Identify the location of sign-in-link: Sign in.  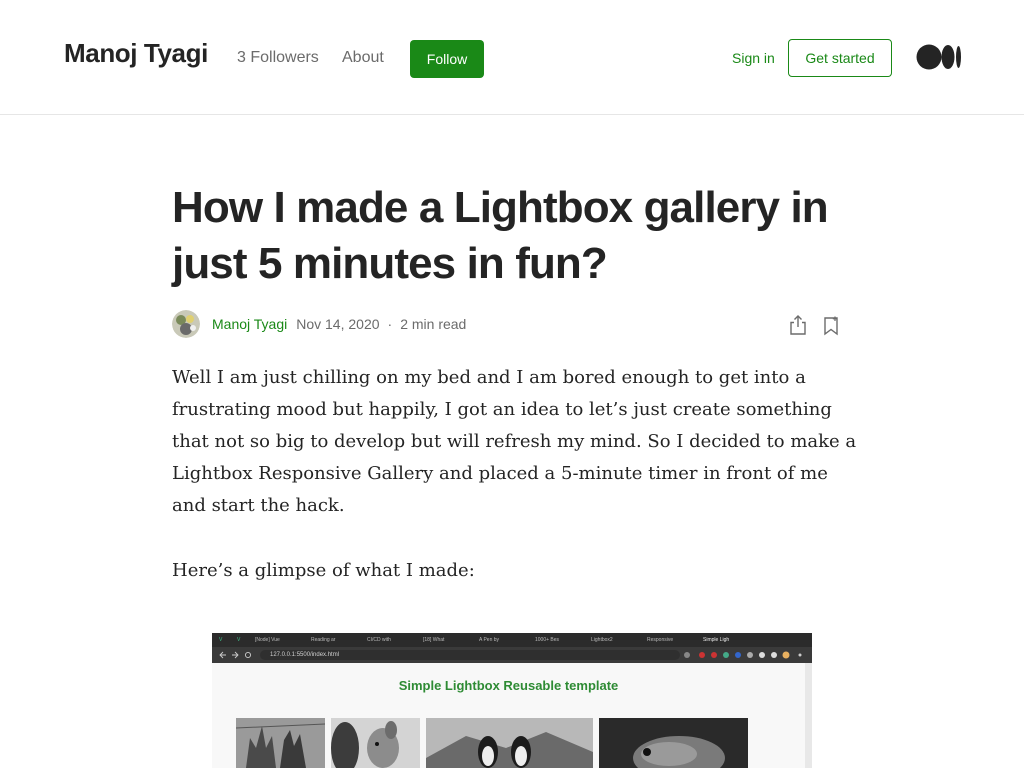
(753, 58).